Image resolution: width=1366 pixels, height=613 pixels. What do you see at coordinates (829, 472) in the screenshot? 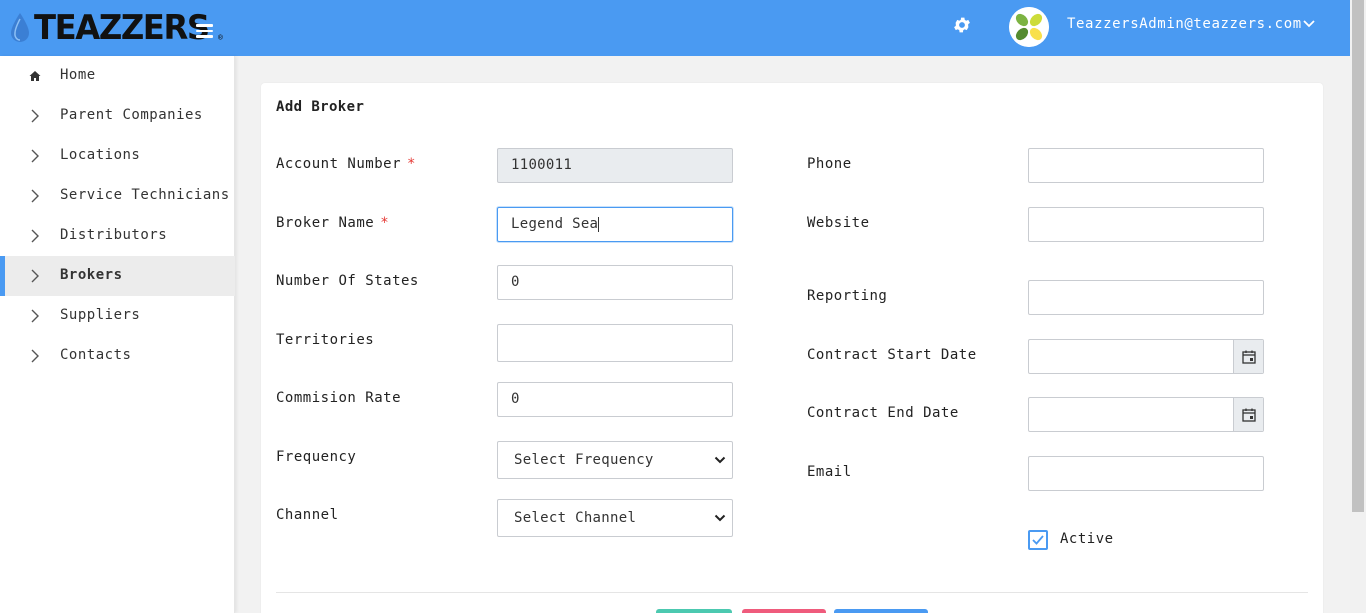
I see `email-label: Email` at bounding box center [829, 472].